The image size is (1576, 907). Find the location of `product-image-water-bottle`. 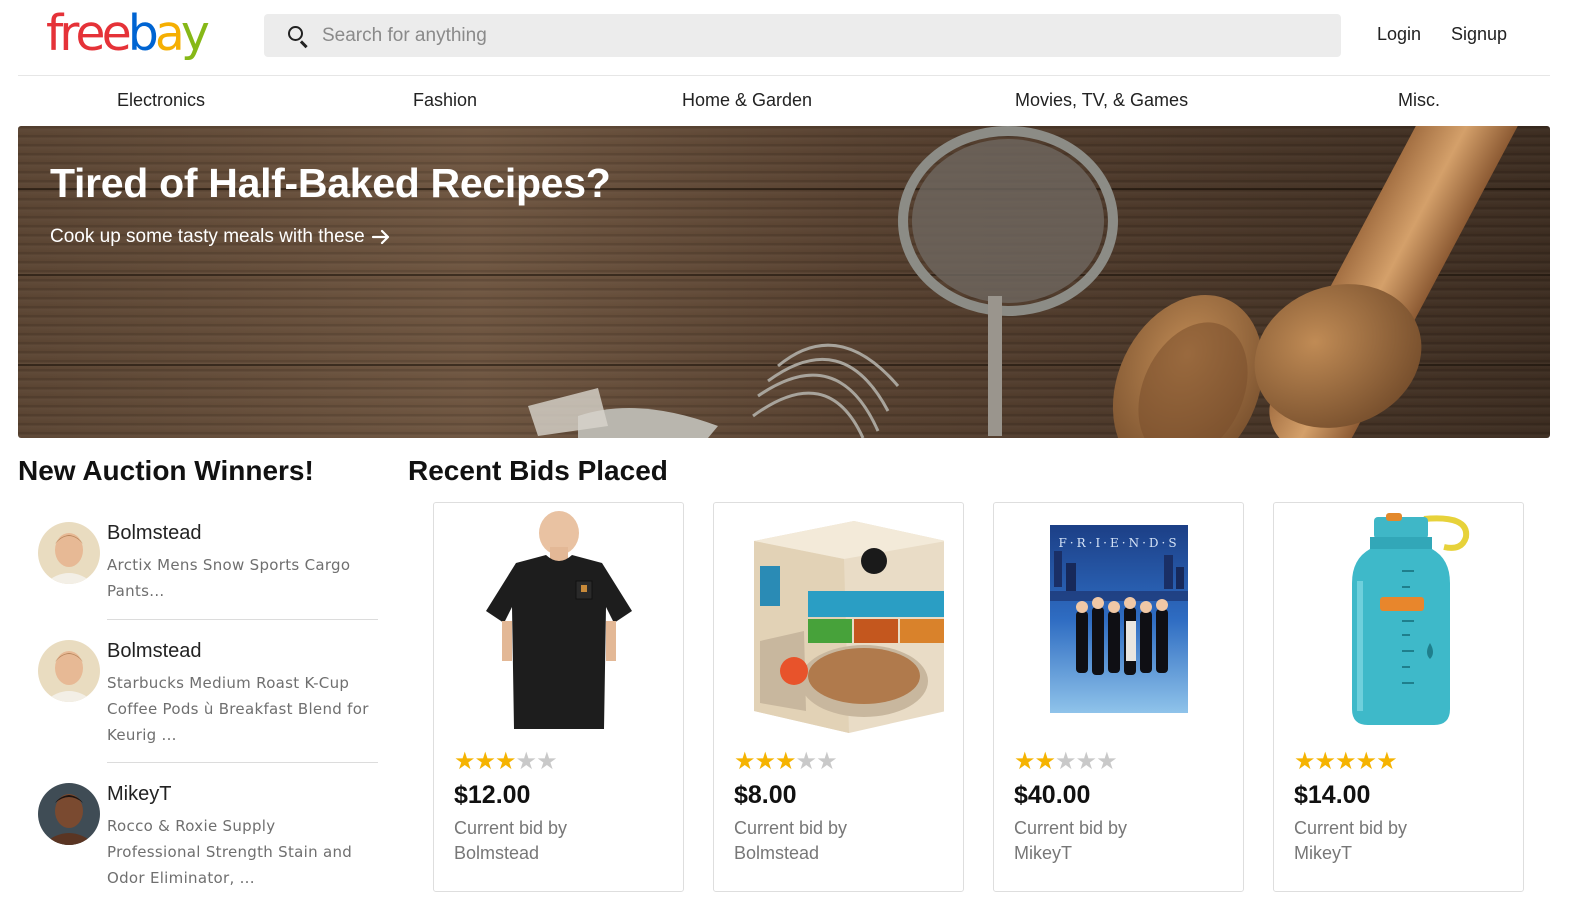

product-image-water-bottle is located at coordinates (1411, 619).